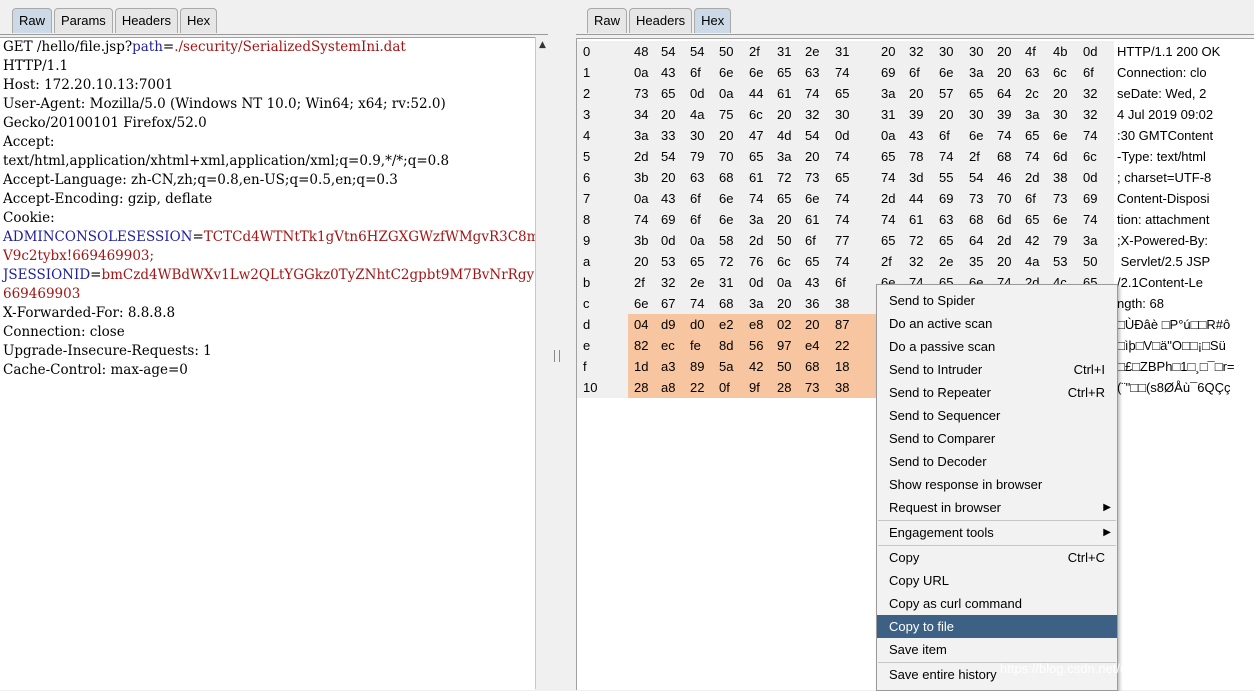 The image size is (1254, 691). What do you see at coordinates (697, 282) in the screenshot?
I see `hex-byte: 2e` at bounding box center [697, 282].